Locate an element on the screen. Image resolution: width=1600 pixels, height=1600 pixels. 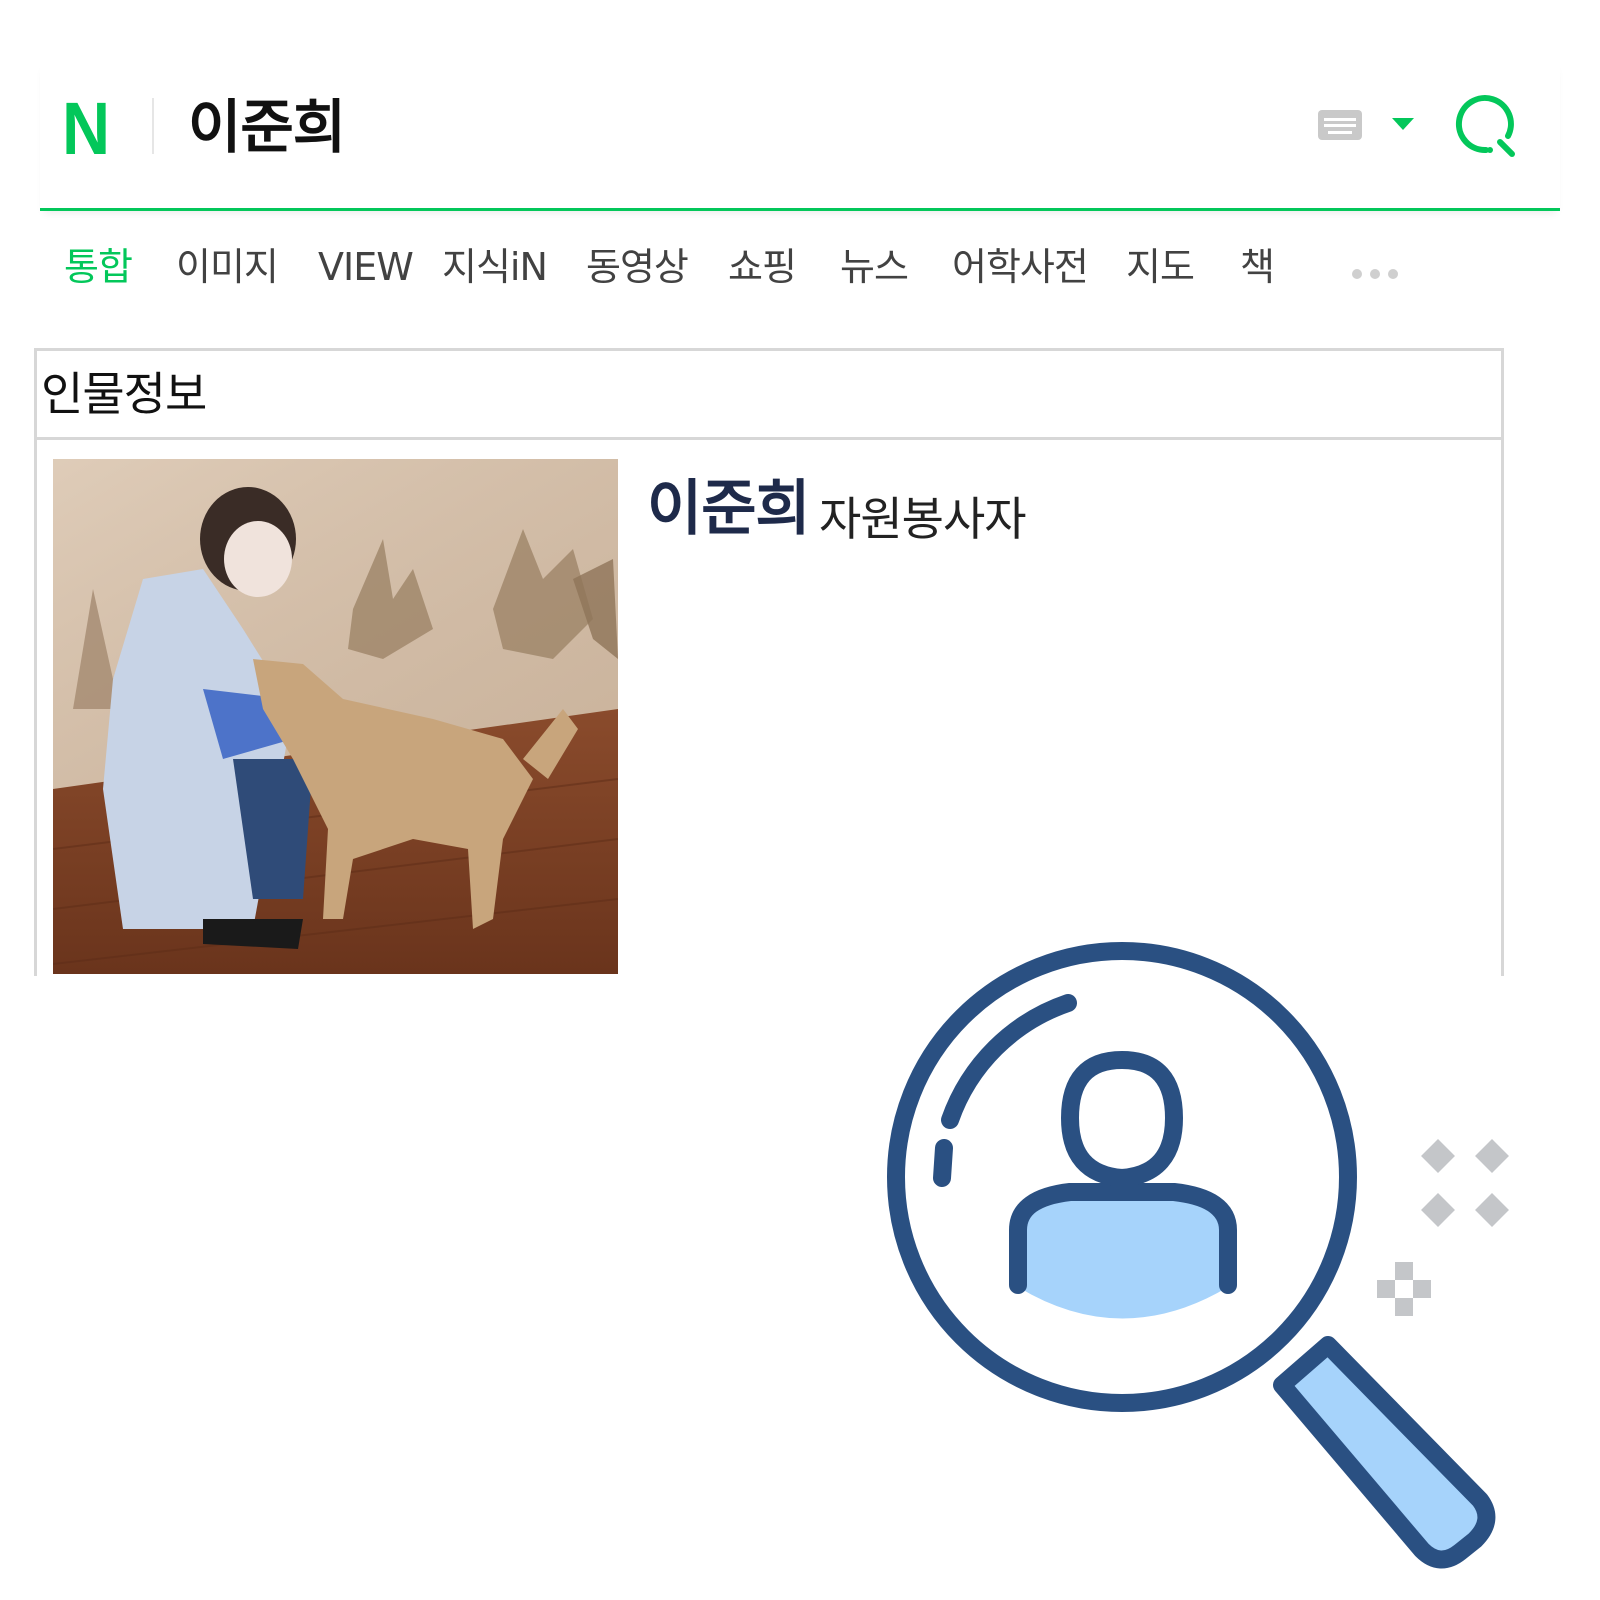
tab-videos: 동영상 is located at coordinates (637, 267).